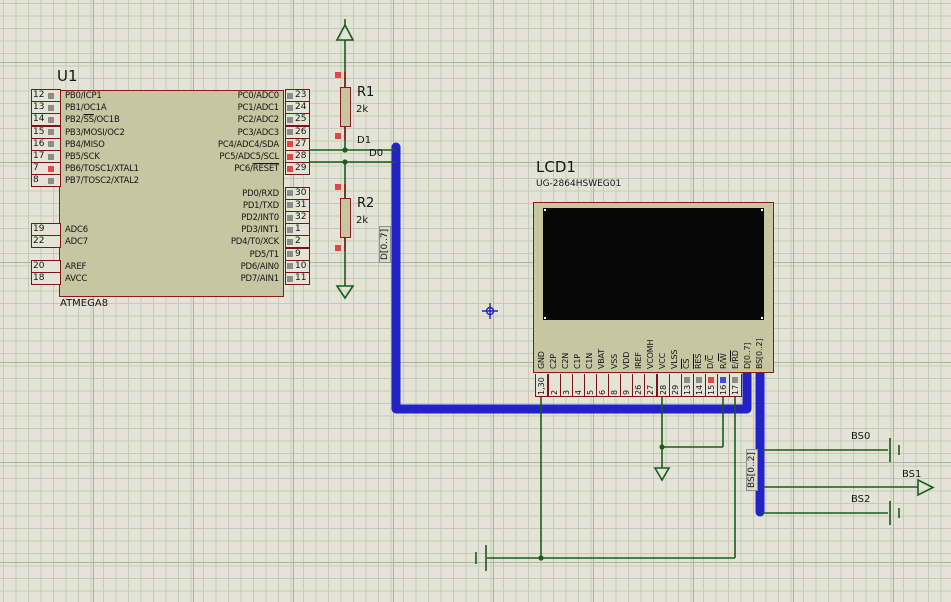 This screenshot has width=951, height=602. I want to click on pin-number-cell: 29, so click(297, 169).